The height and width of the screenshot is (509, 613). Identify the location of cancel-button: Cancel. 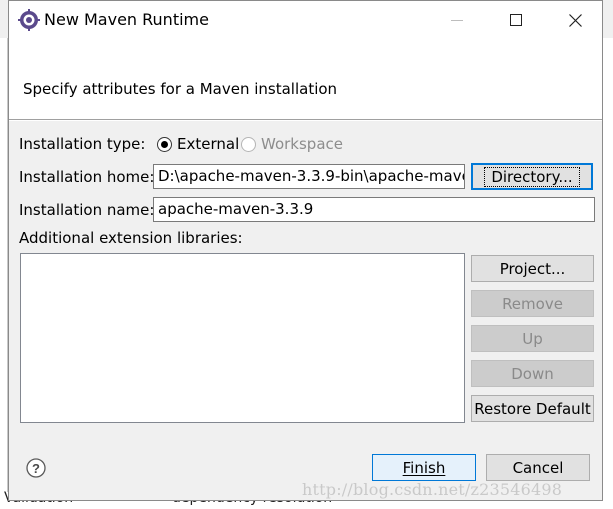
(538, 467).